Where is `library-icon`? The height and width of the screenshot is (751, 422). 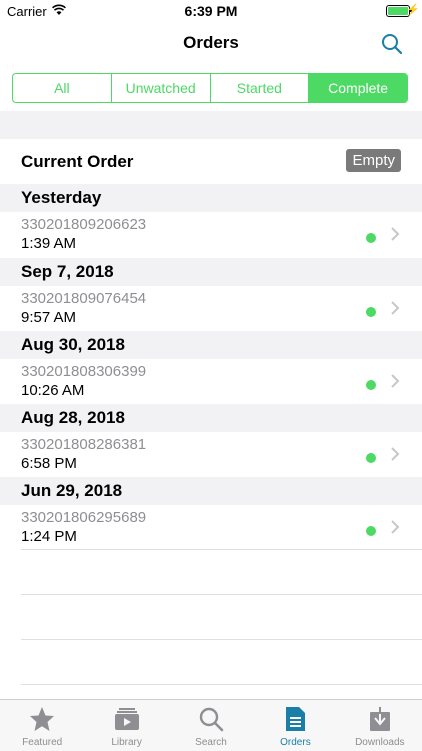
library-icon is located at coordinates (126, 719).